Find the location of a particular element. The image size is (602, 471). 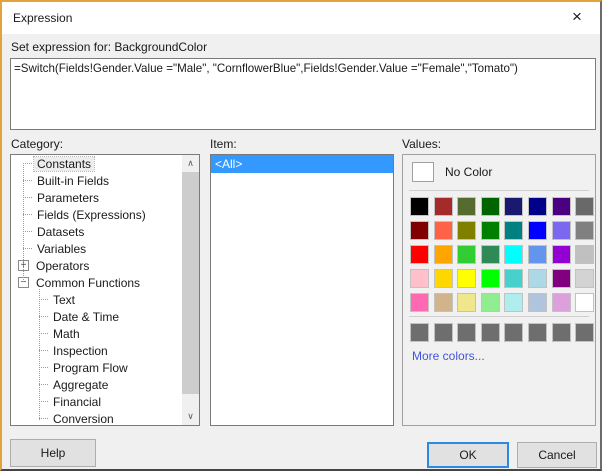

tree-item-fields-expressions: Fields (Expressions) is located at coordinates (96, 214).